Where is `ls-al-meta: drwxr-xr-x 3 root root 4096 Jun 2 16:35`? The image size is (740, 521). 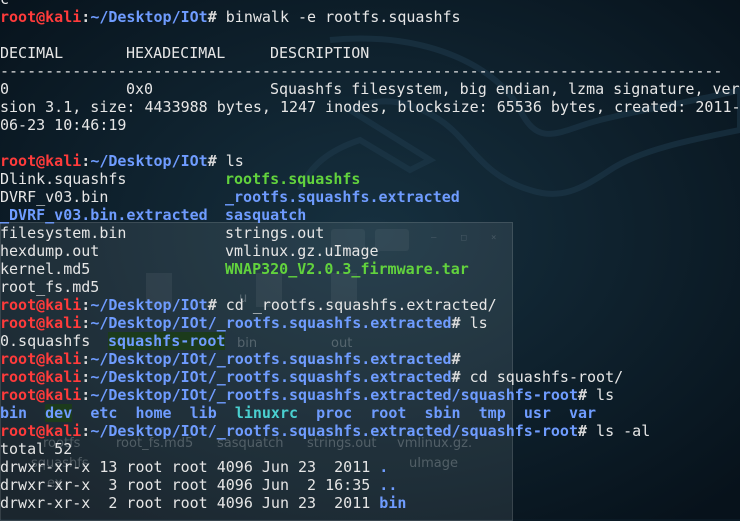
ls-al-meta: drwxr-xr-x 3 root root 4096 Jun 2 16:35 is located at coordinates (190, 485).